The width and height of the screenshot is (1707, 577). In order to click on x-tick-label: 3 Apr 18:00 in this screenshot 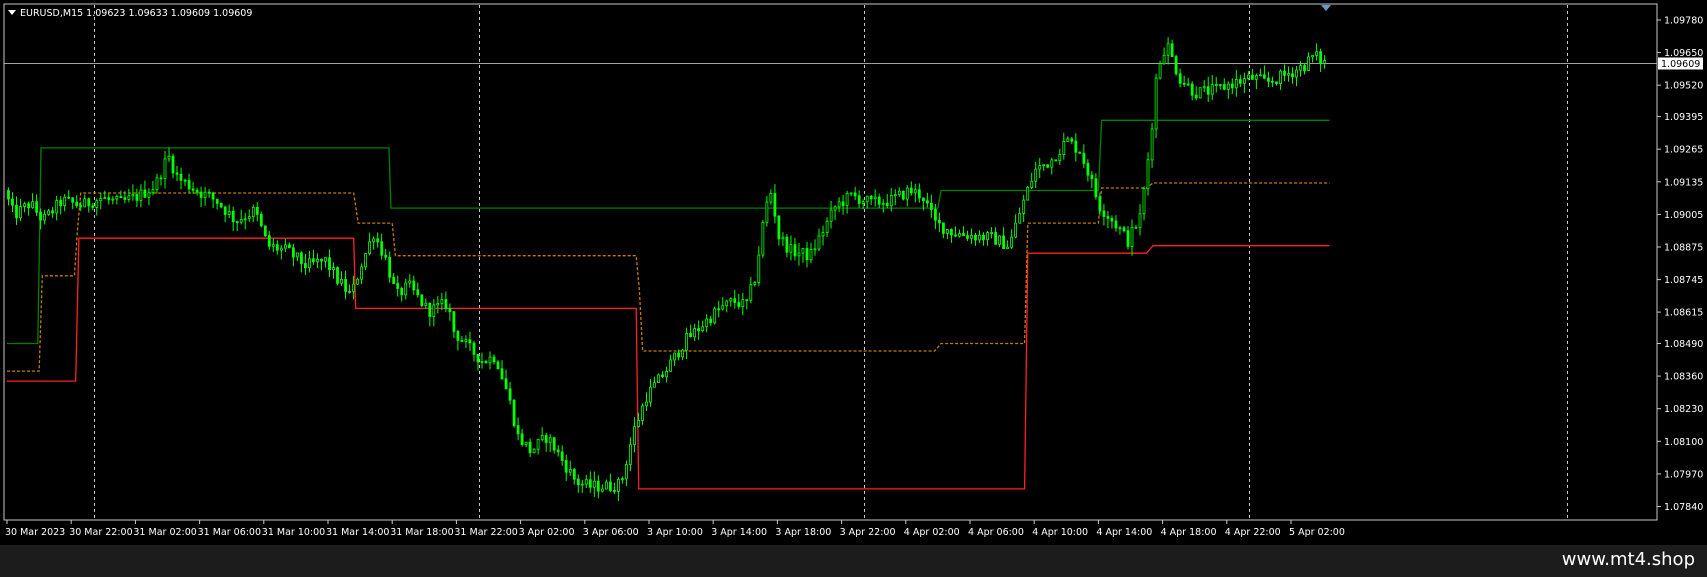, I will do `click(803, 532)`.